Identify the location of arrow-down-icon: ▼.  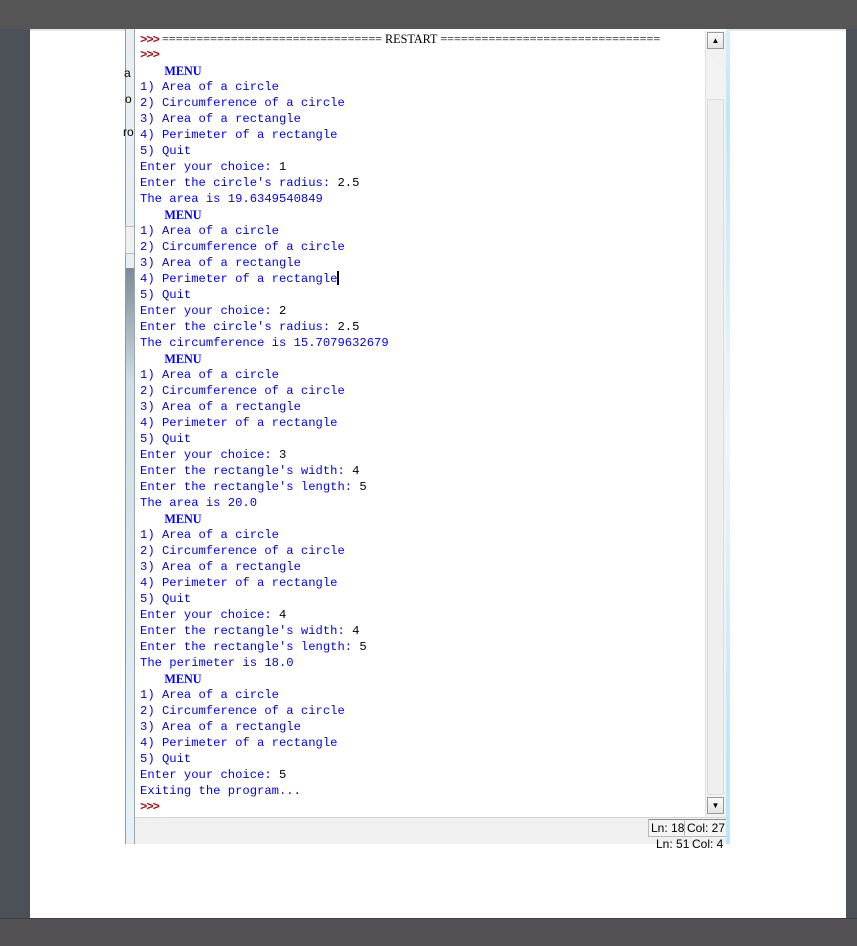
(715, 805).